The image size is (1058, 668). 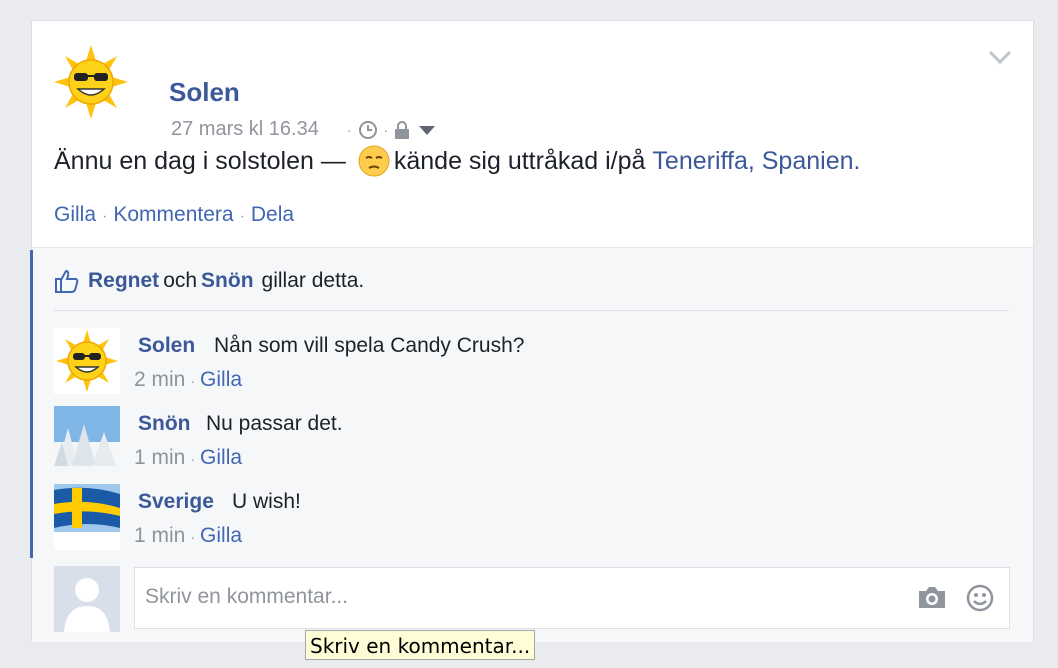 I want to click on comment-meta: 2 min · Gilla, so click(x=188, y=380).